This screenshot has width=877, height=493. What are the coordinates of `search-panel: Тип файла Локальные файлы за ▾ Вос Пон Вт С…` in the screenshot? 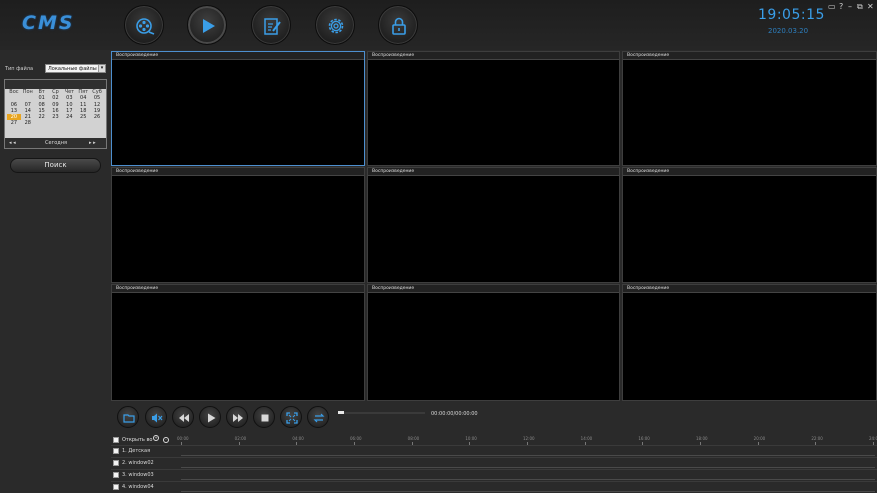 It's located at (55, 271).